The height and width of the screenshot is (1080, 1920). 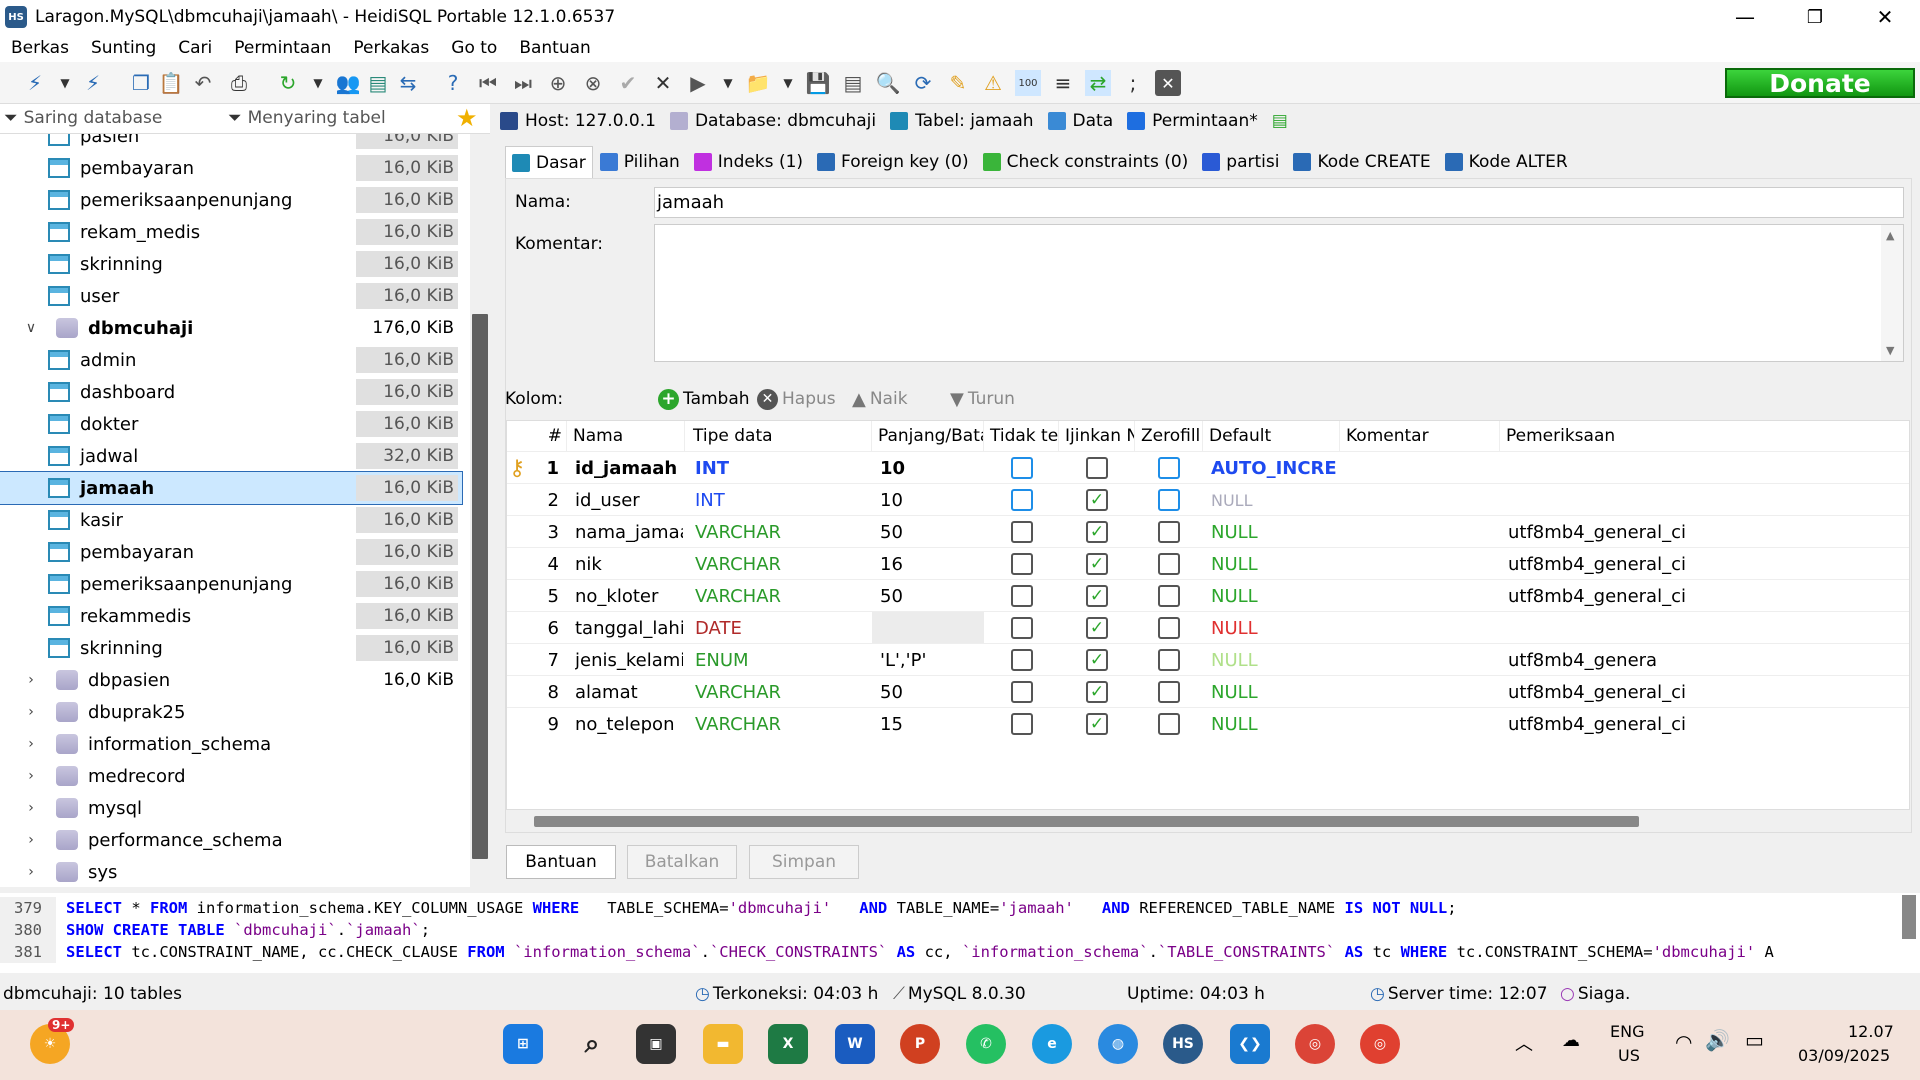 What do you see at coordinates (231, 776) in the screenshot?
I see `tree-item-medrecord: › medrecord` at bounding box center [231, 776].